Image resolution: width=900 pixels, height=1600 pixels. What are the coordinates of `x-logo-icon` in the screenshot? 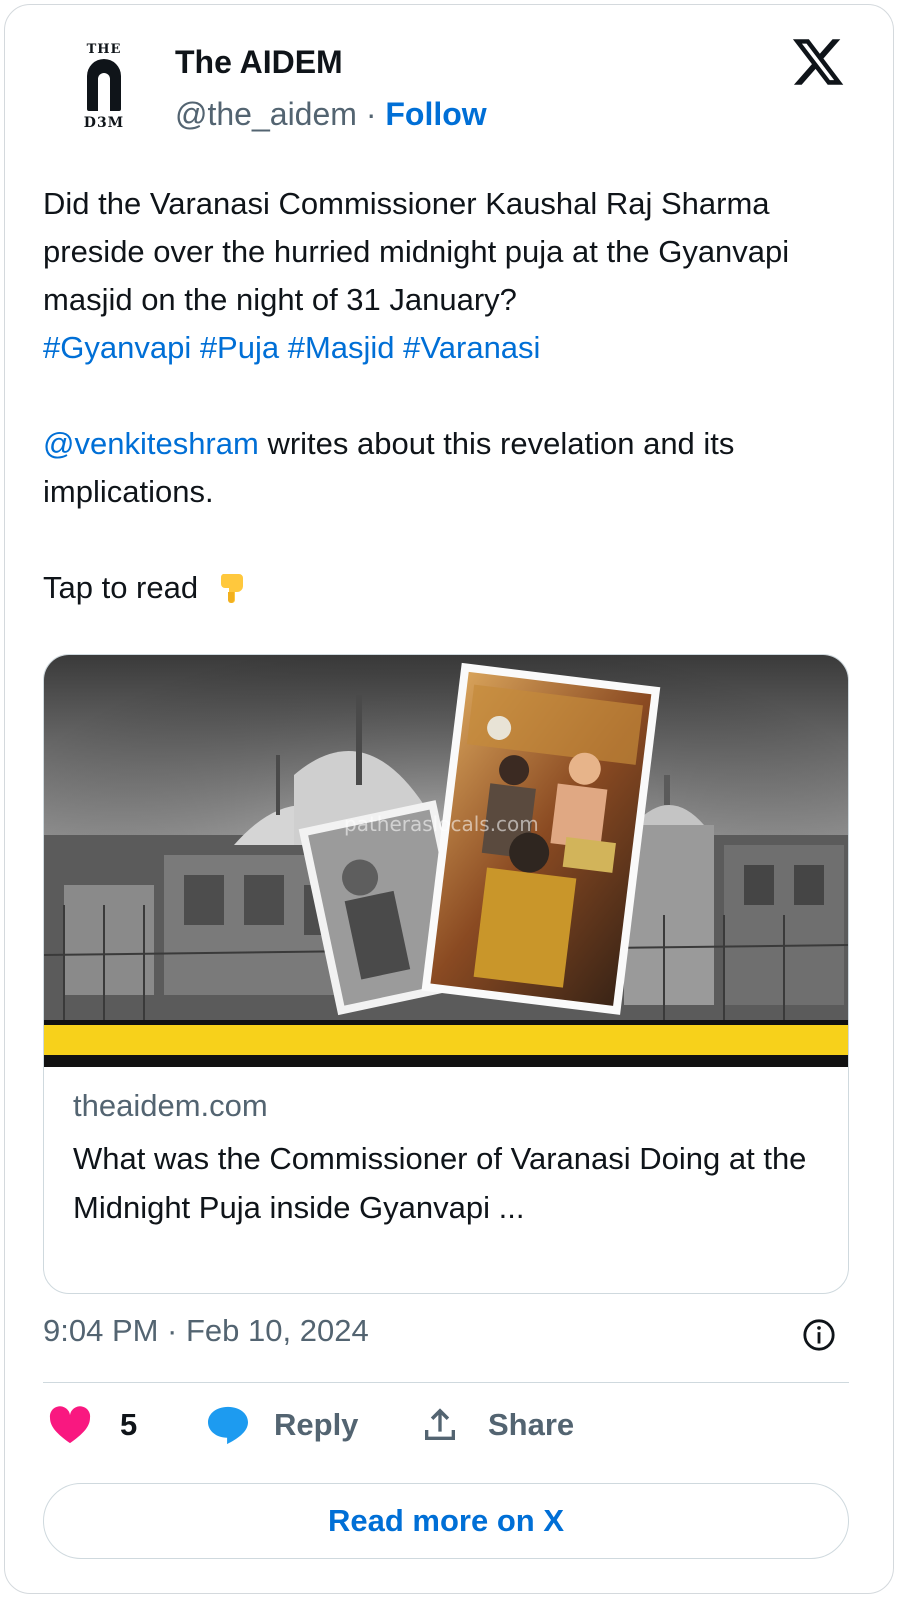 It's located at (818, 62).